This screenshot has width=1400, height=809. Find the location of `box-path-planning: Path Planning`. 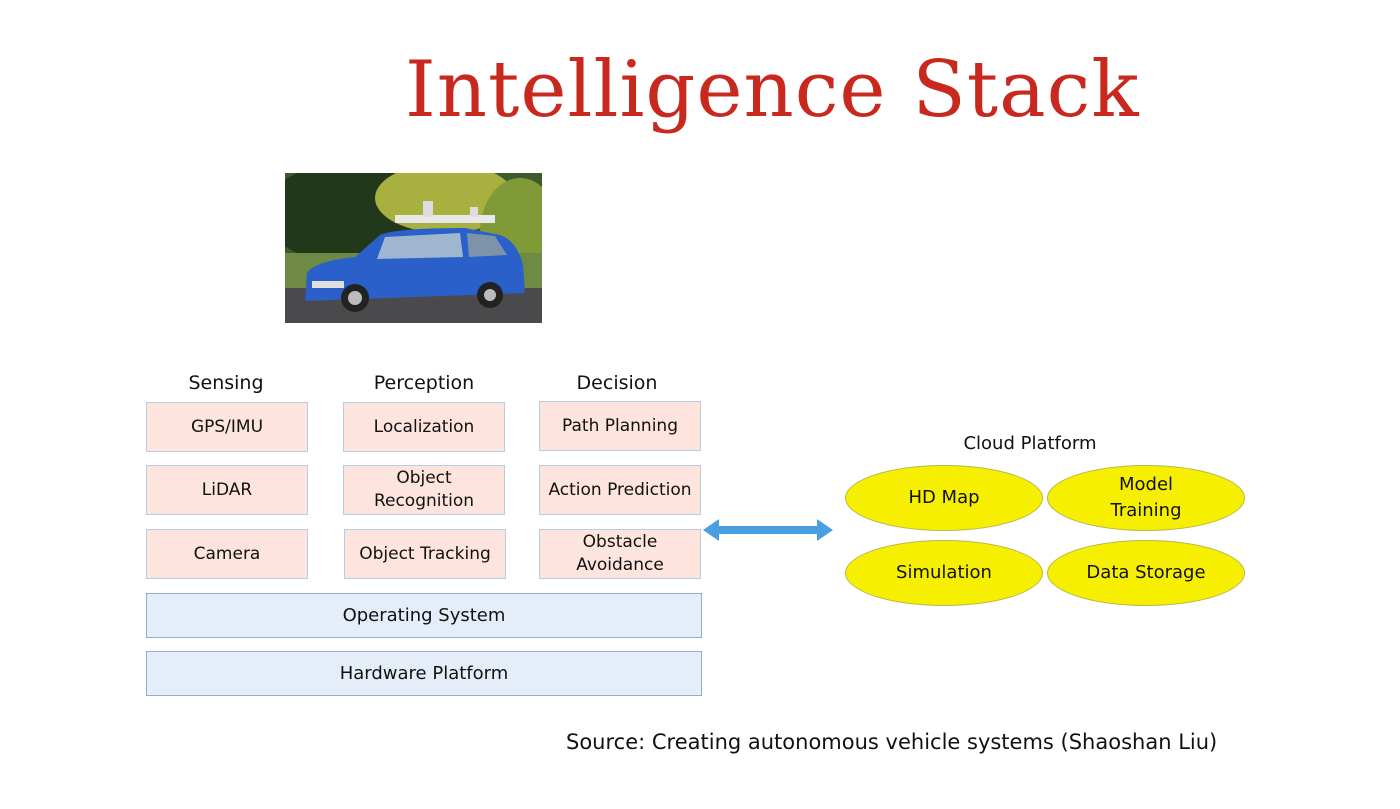

box-path-planning: Path Planning is located at coordinates (620, 426).